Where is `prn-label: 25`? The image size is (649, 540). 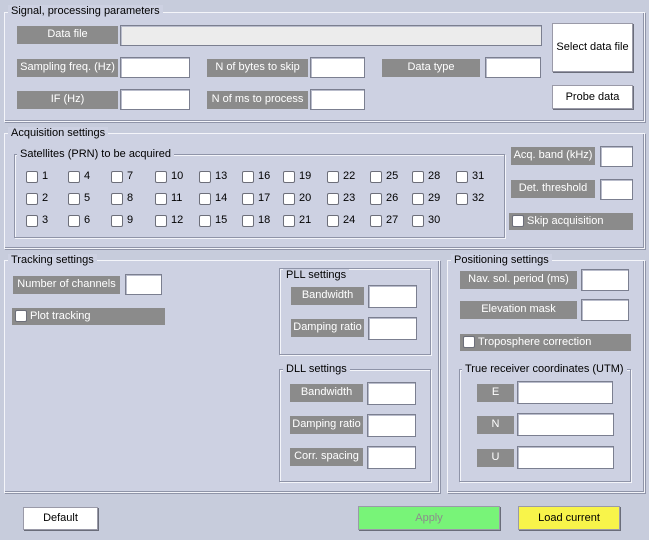
prn-label: 25 is located at coordinates (392, 176).